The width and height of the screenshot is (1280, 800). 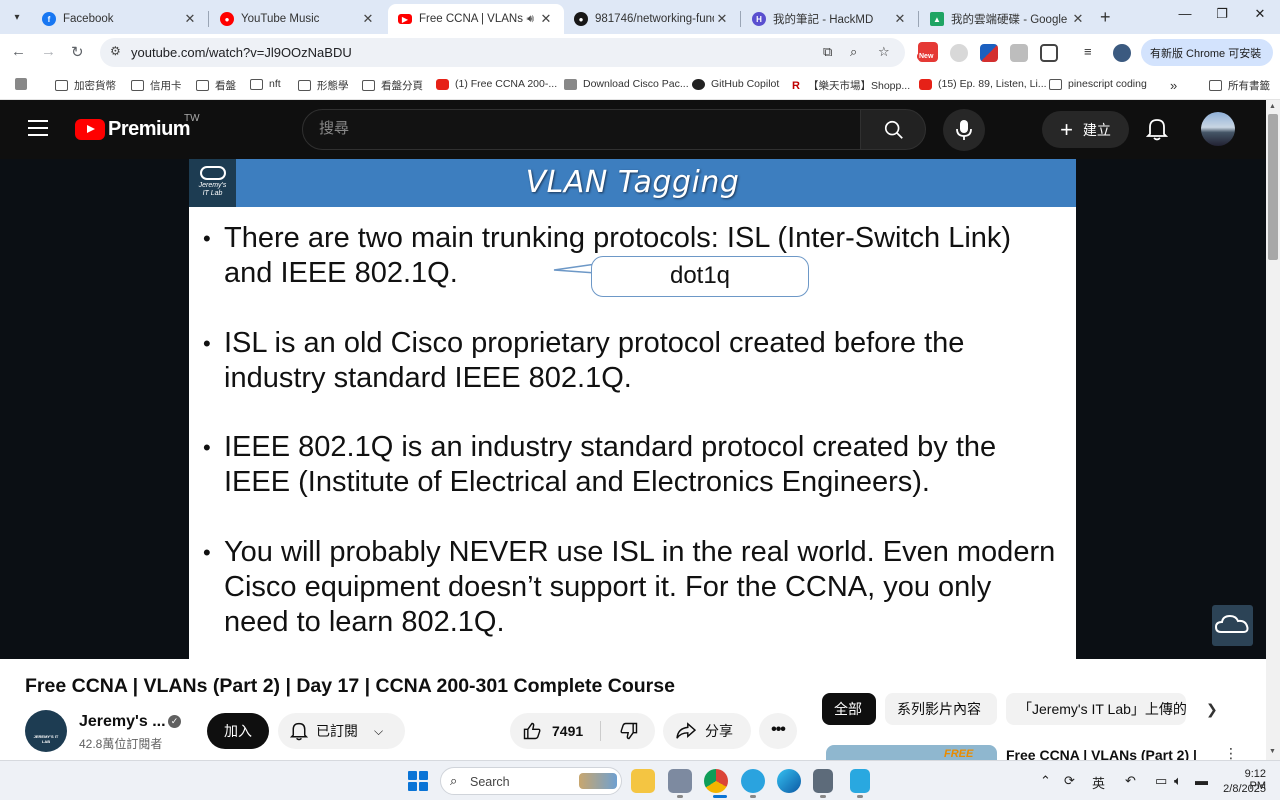 I want to click on zoom-icon: ⌕, so click(x=853, y=52).